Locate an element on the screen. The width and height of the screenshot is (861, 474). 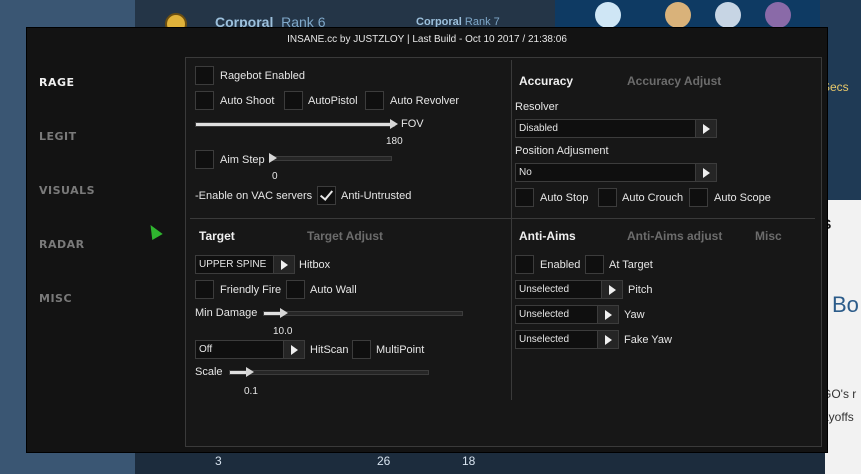
yaw-label: Yaw is located at coordinates (634, 315).